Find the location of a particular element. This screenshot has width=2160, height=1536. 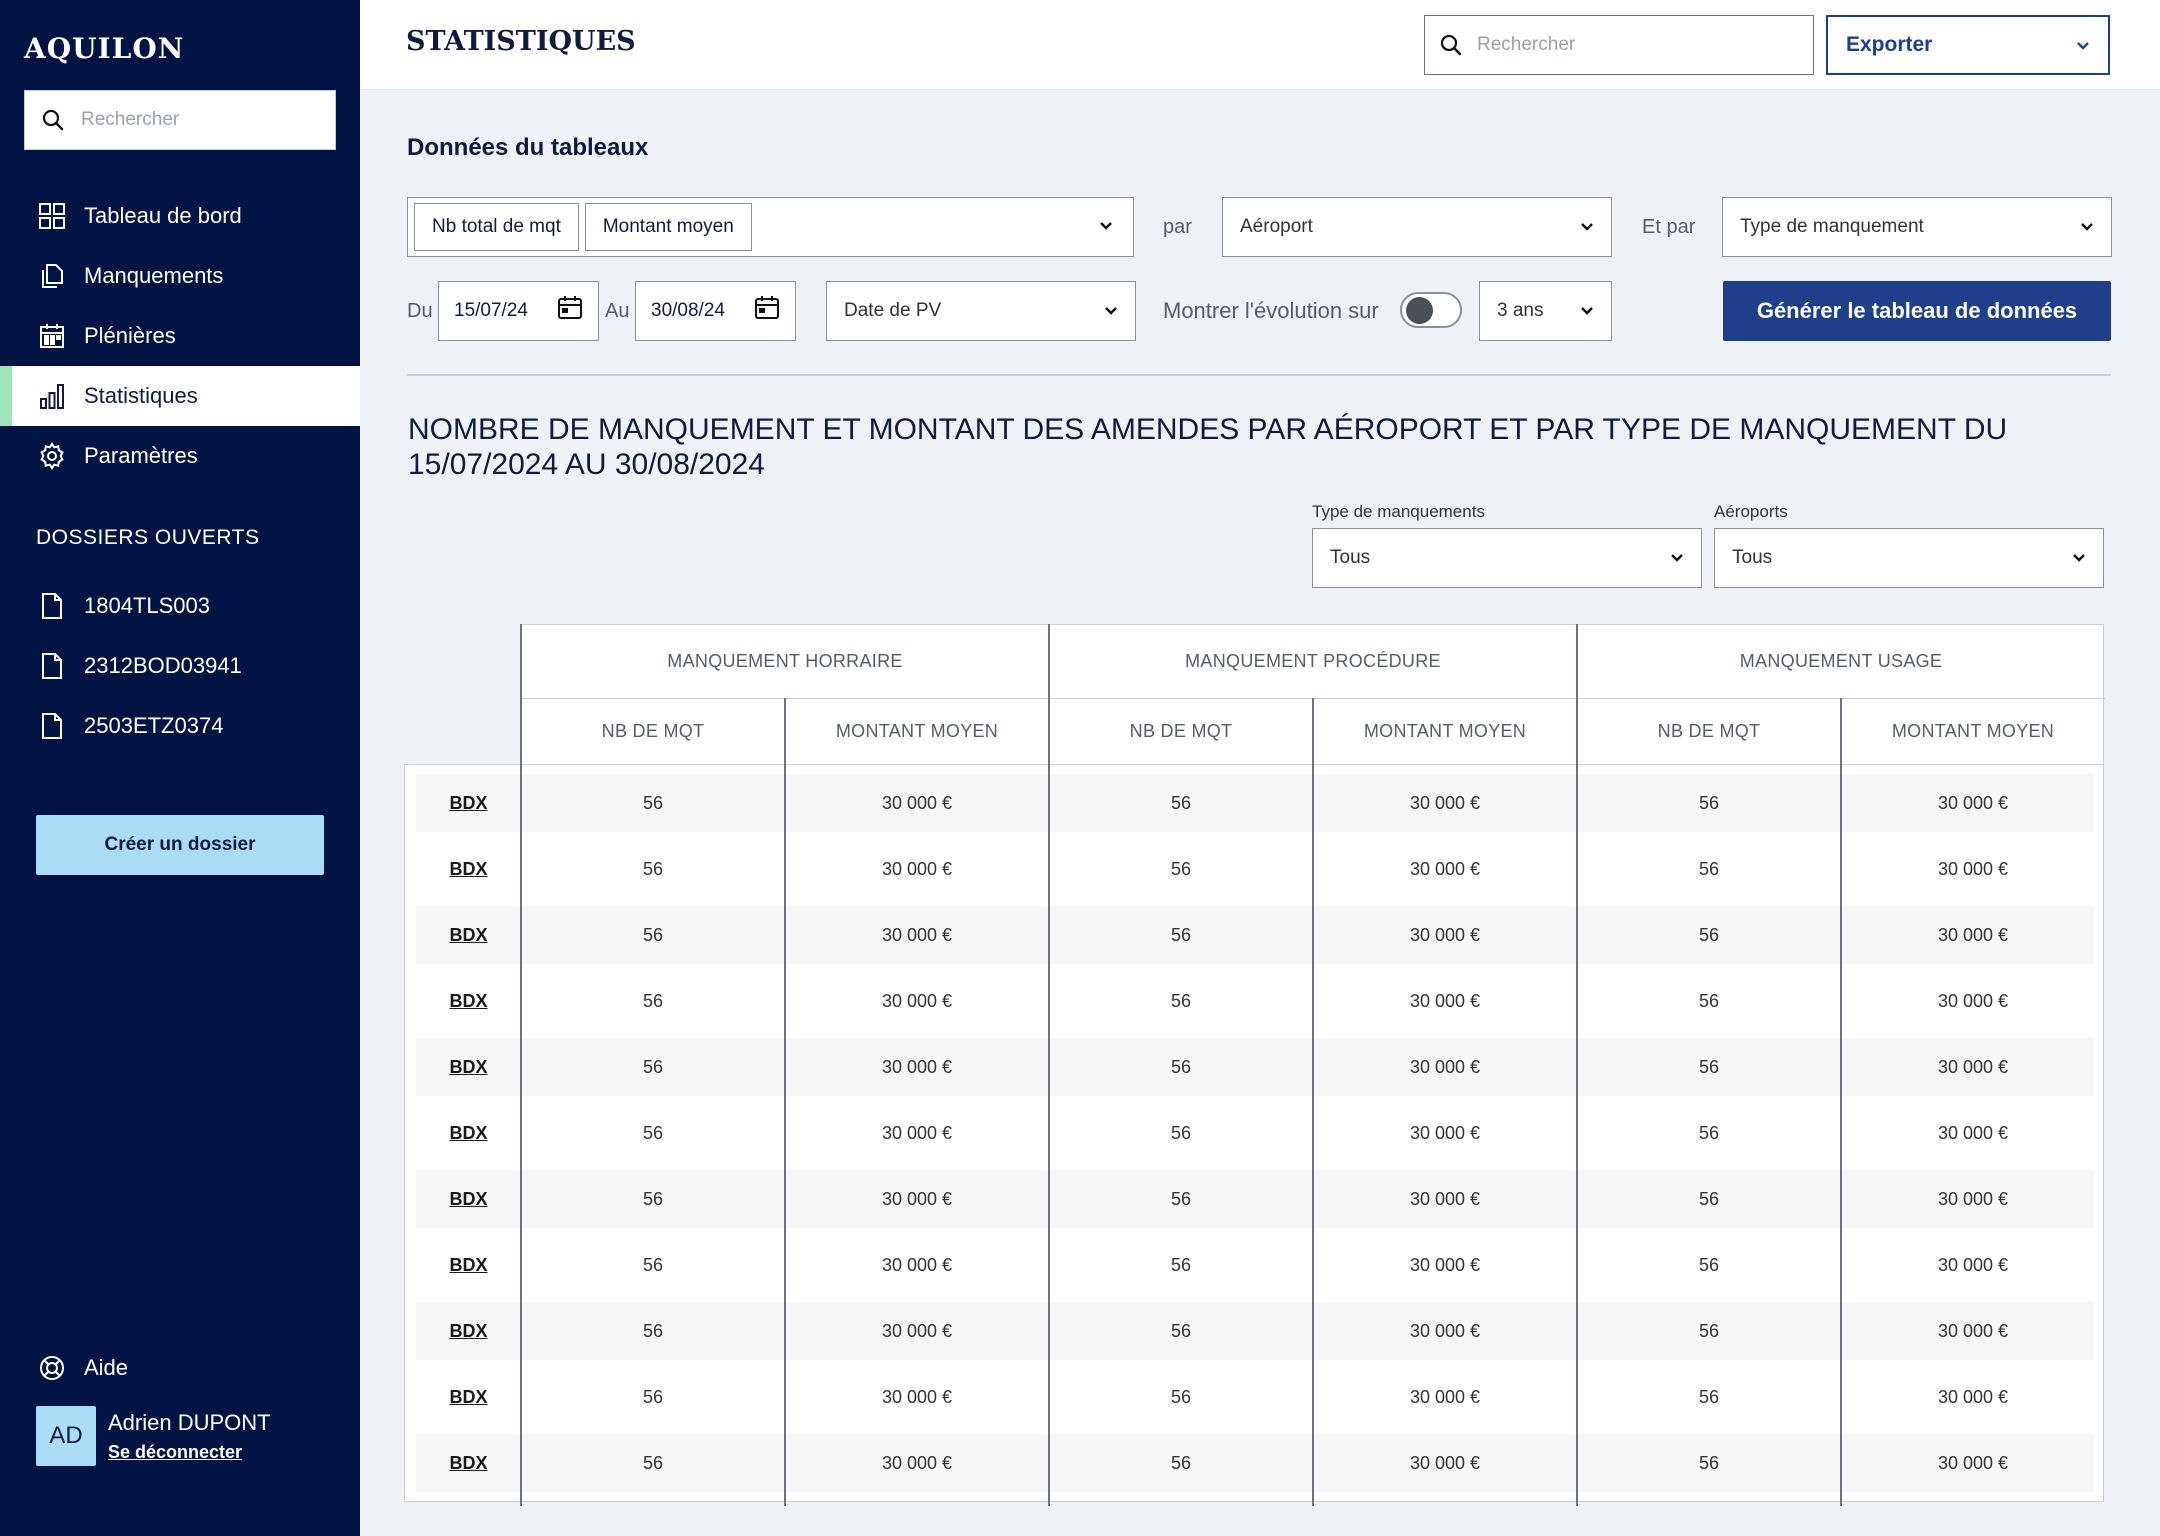

help-link: Aide is located at coordinates (82, 1368).